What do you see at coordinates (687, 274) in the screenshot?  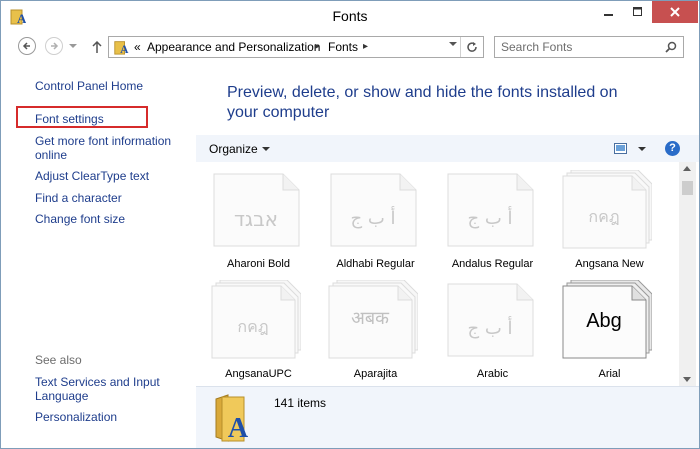 I see `vertical-scrollbar` at bounding box center [687, 274].